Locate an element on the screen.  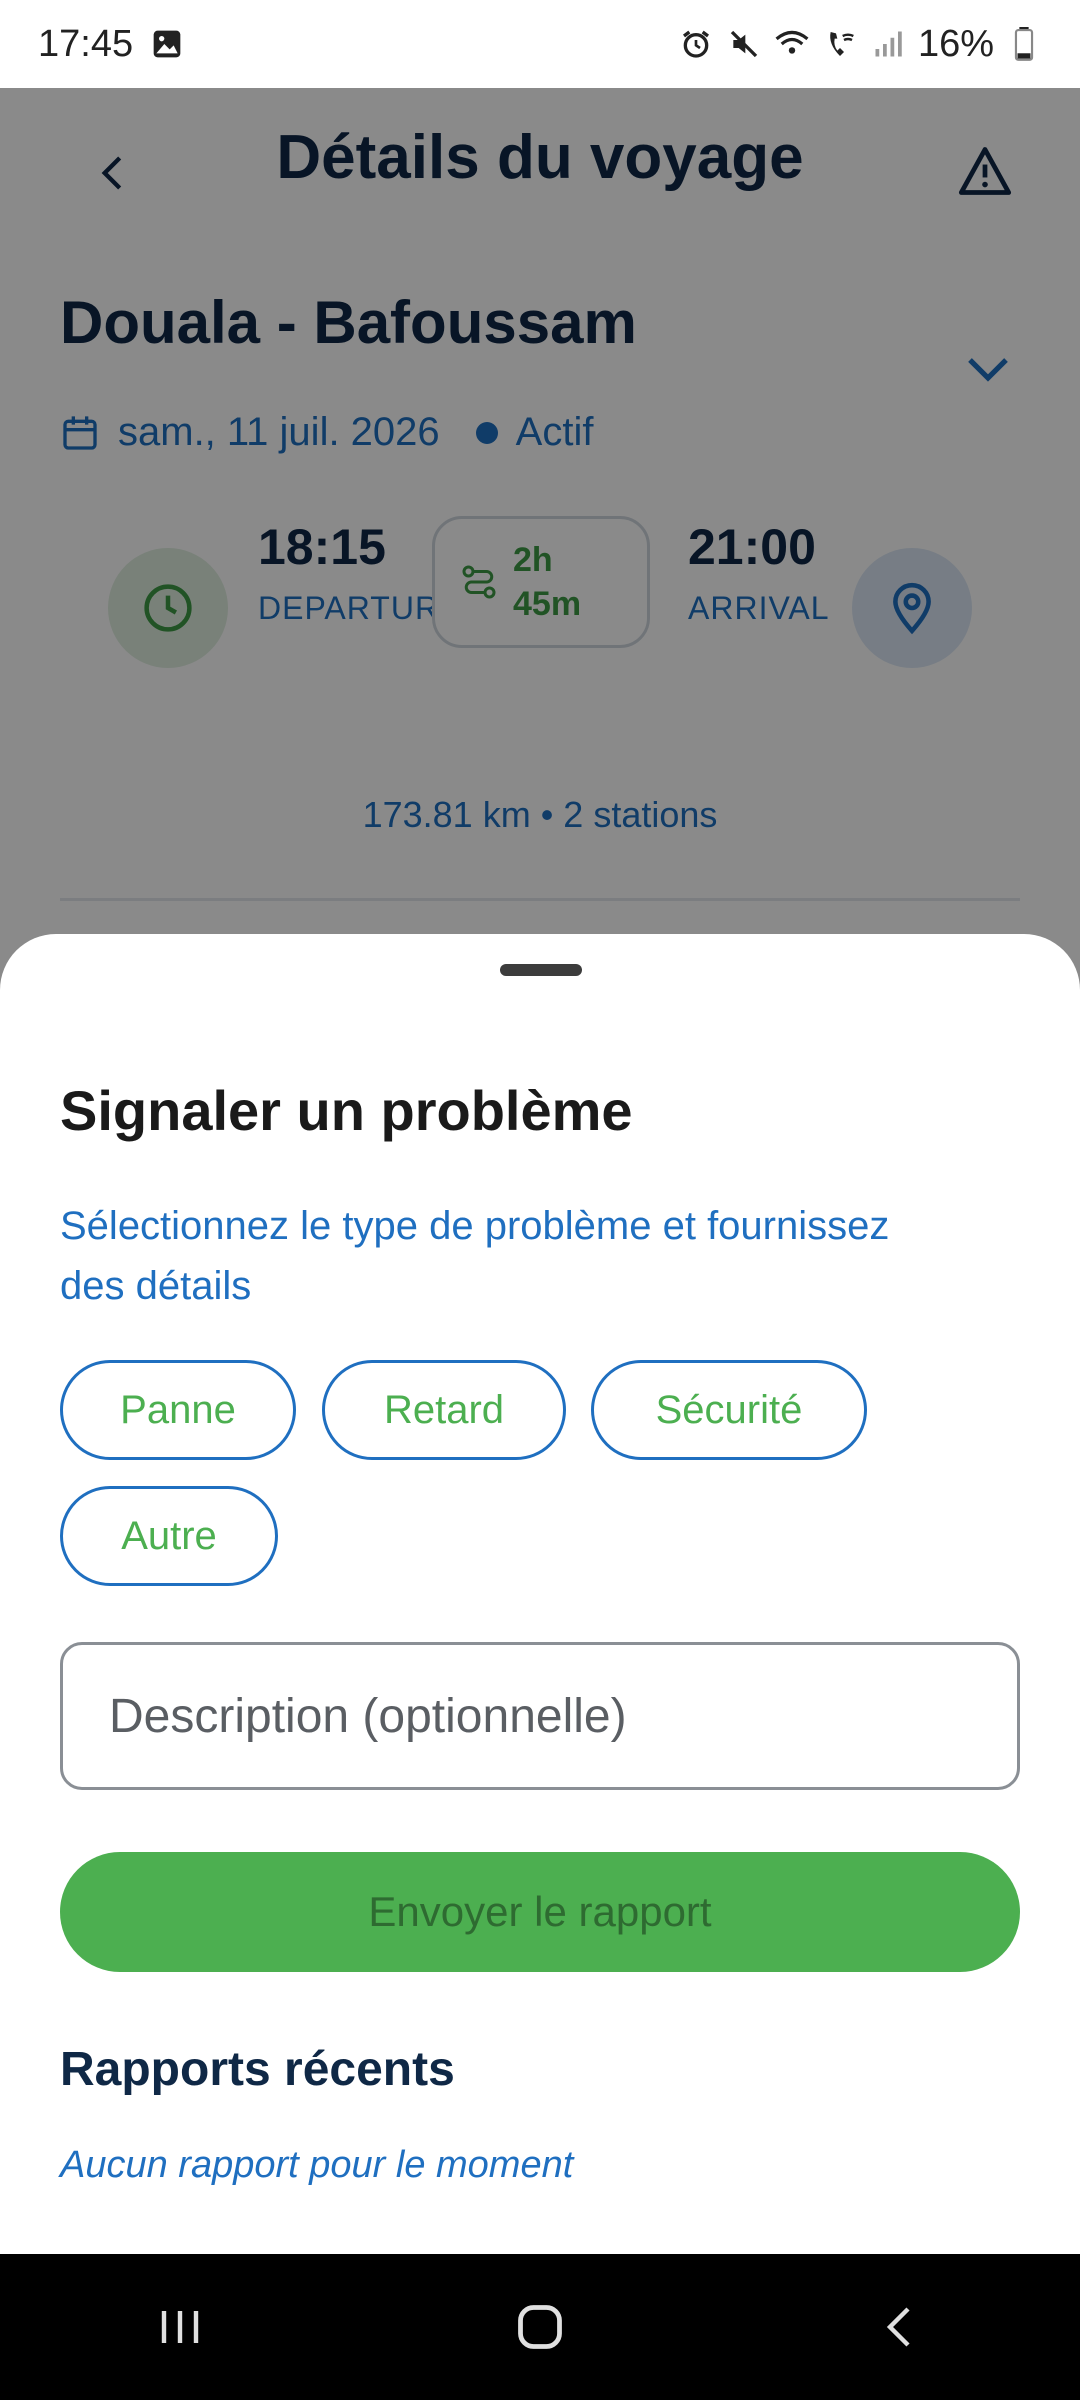
battery-percent: 16% is located at coordinates (955, 43).